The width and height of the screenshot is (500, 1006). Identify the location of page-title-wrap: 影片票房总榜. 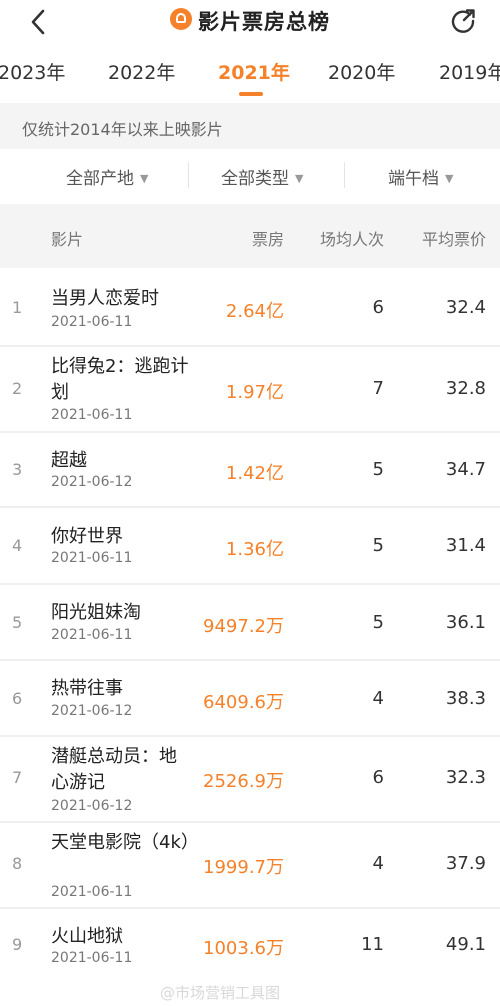
(250, 21).